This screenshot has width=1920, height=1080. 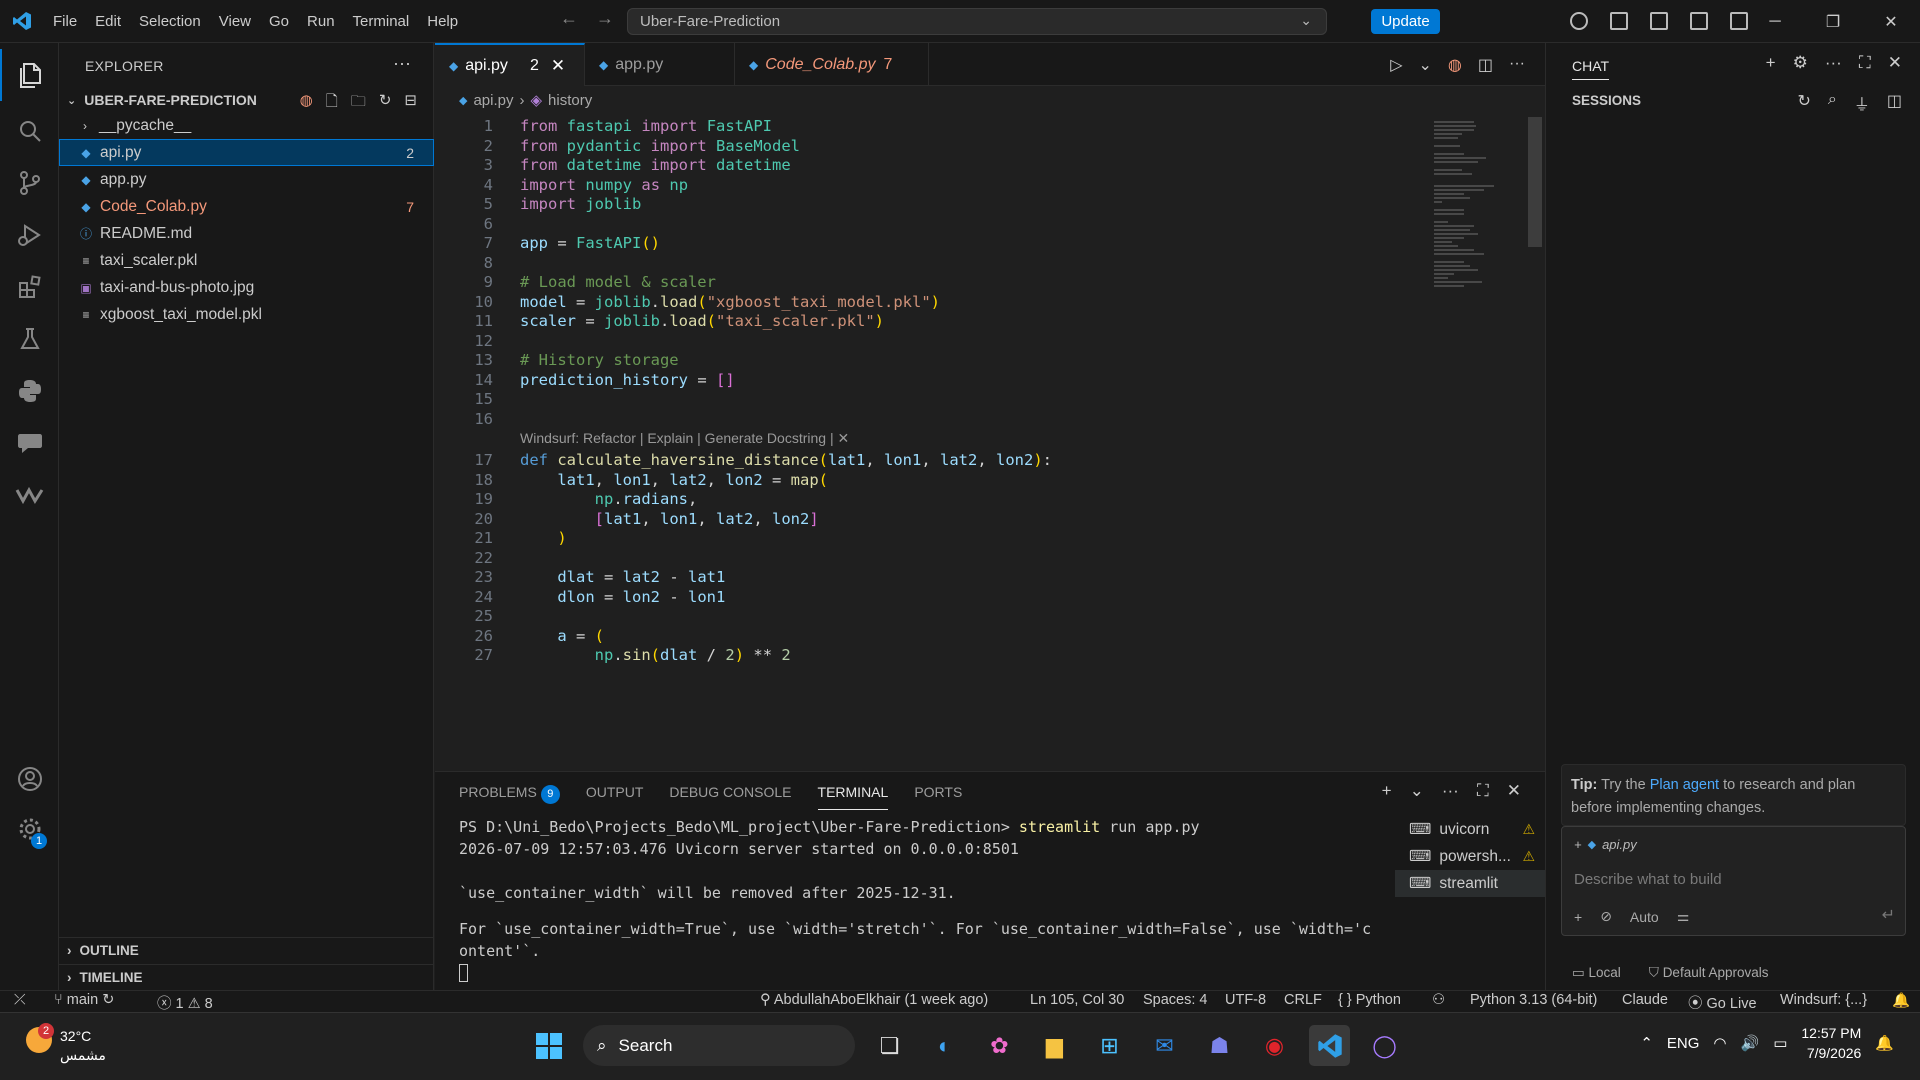 I want to click on new-terminal-icon: +, so click(x=1387, y=791).